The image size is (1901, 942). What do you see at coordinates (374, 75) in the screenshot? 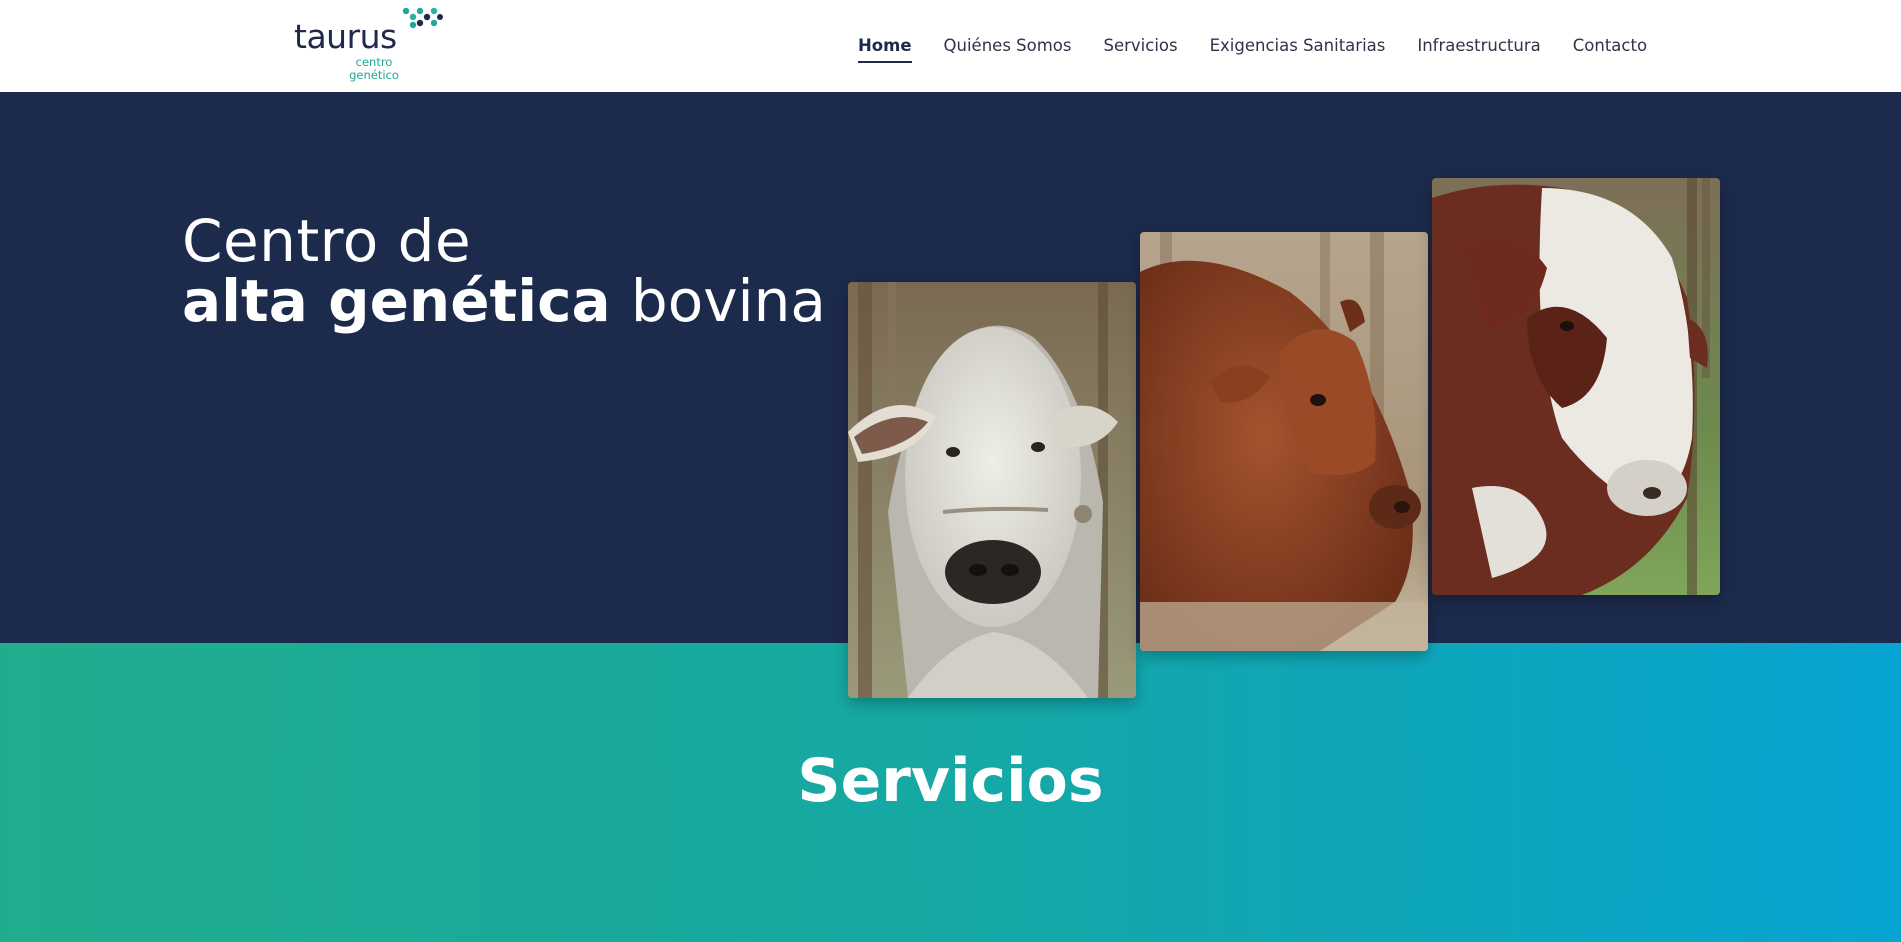
I see `logo-subtitle-line2: genético` at bounding box center [374, 75].